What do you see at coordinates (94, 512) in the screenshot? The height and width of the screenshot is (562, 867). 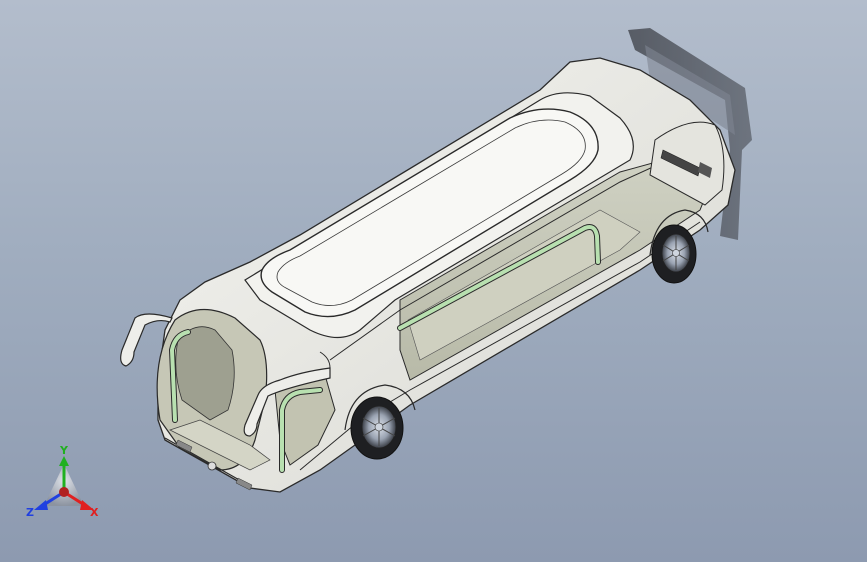 I see `x-axis-label: X` at bounding box center [94, 512].